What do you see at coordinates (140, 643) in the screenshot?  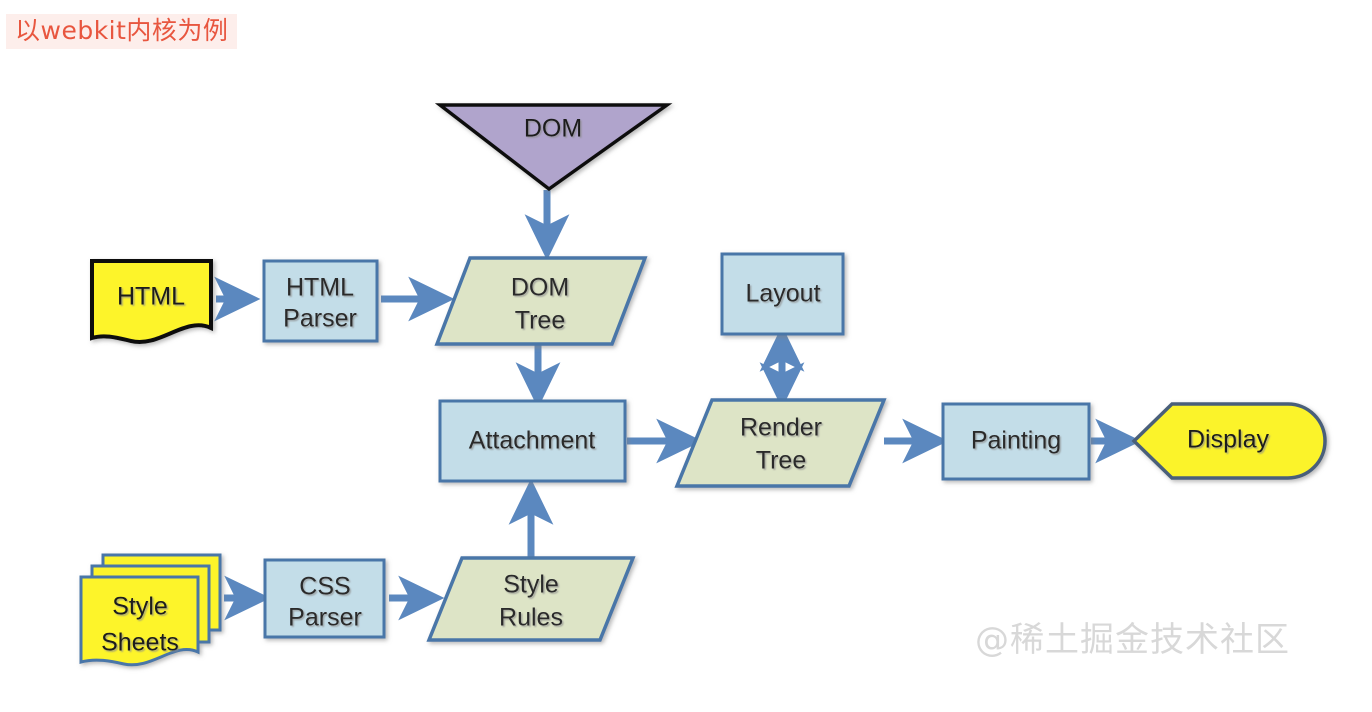 I see `style-sheets-label-line2: Sheets` at bounding box center [140, 643].